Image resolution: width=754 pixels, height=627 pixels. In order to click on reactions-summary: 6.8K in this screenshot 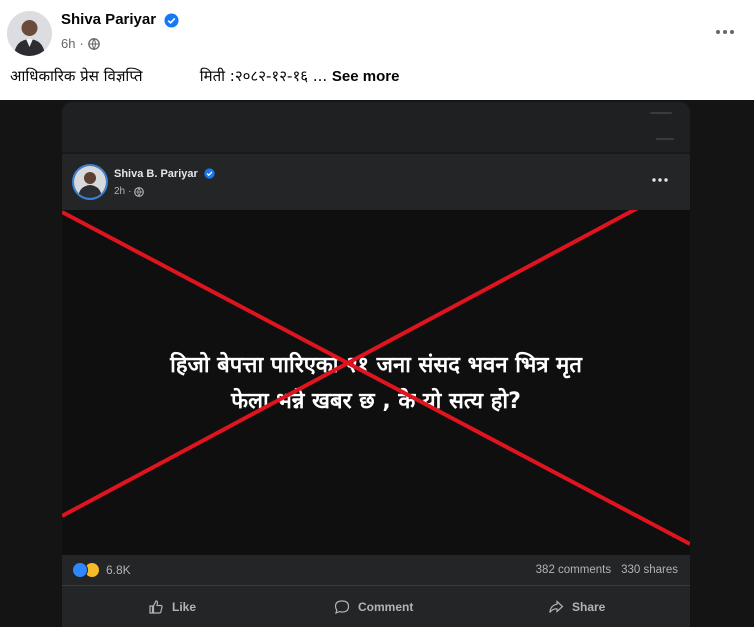, I will do `click(101, 570)`.